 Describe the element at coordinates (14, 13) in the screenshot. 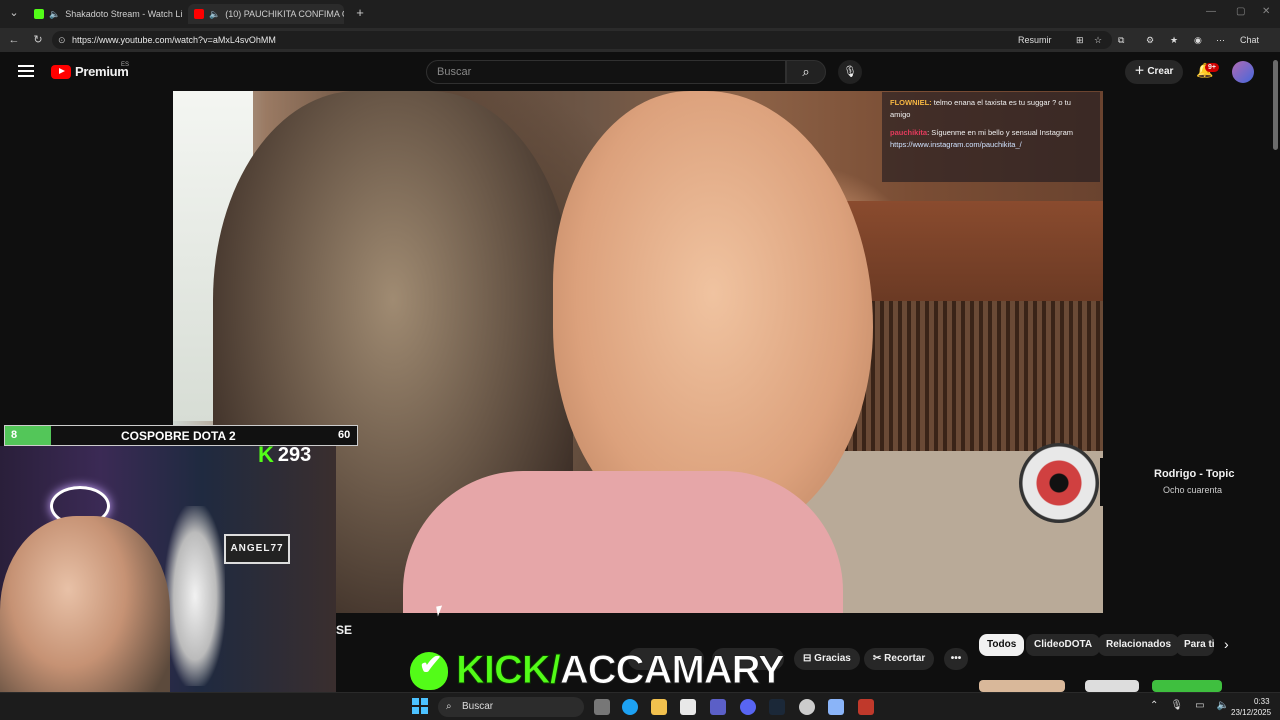

I see `tab-list-chevron-icon: ⌄` at that location.